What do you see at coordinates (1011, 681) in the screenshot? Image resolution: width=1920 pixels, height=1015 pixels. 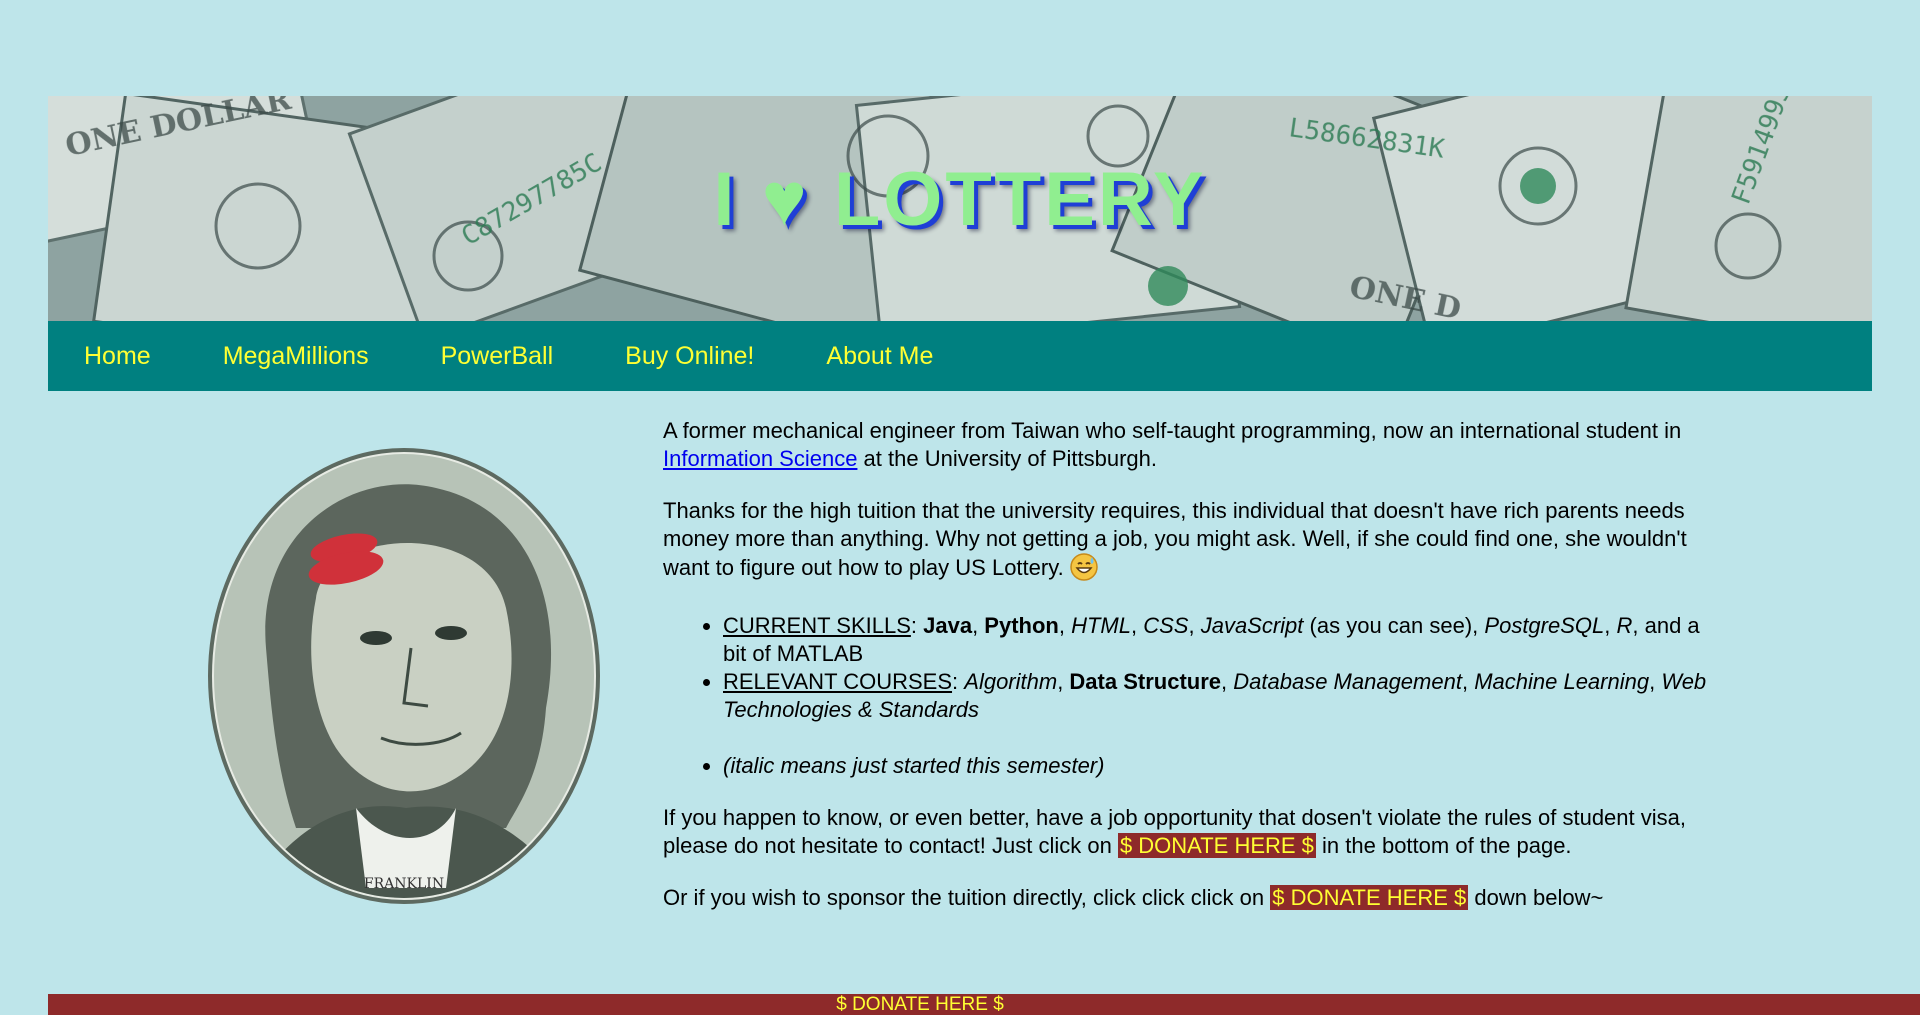 I see `course-algorithm: Algorithm` at bounding box center [1011, 681].